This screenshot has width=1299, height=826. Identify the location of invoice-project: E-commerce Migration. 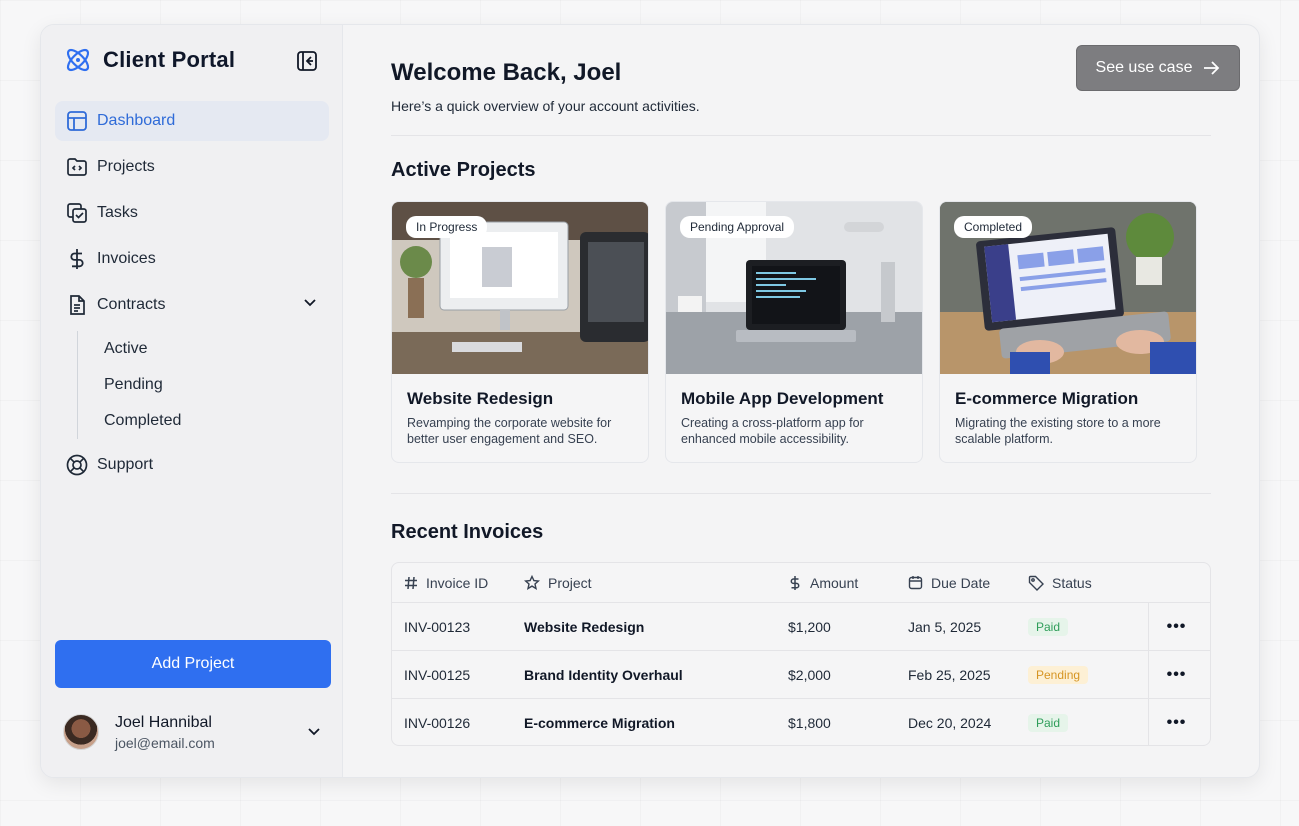
(599, 723).